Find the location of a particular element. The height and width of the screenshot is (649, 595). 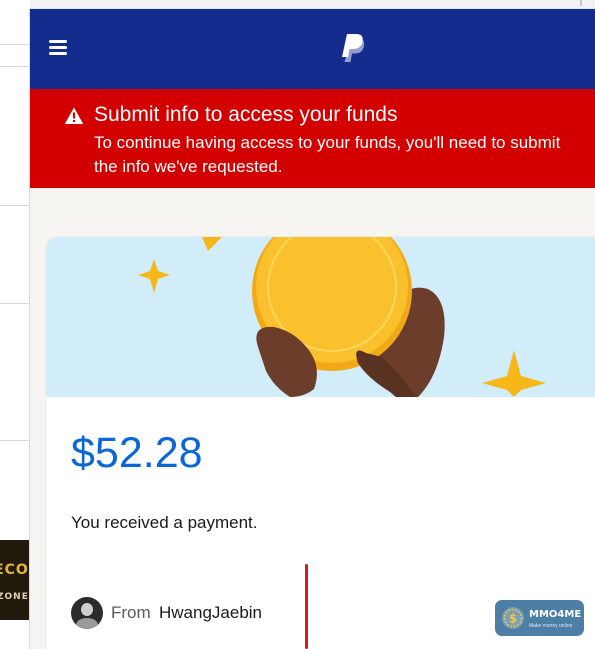

alert-title: Submit info to access your funds is located at coordinates (246, 114).